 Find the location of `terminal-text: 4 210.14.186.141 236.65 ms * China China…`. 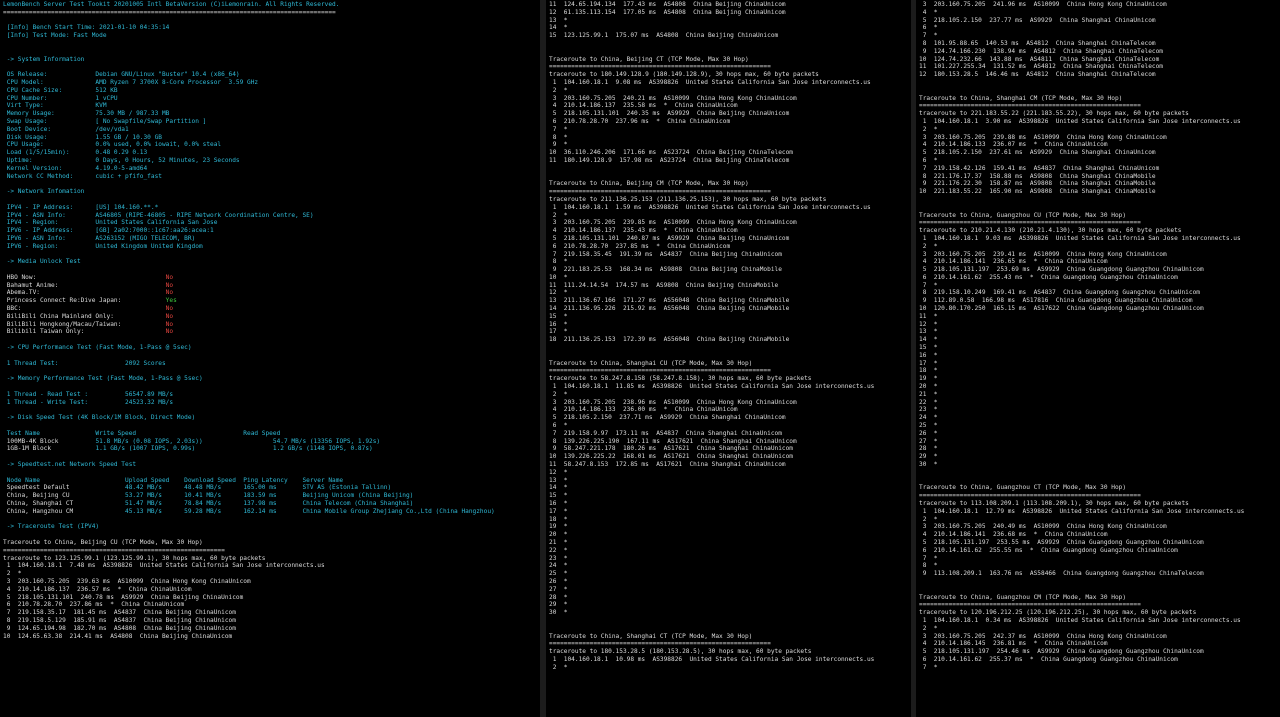

terminal-text: 4 210.14.186.141 236.65 ms * China China… is located at coordinates (1013, 262).